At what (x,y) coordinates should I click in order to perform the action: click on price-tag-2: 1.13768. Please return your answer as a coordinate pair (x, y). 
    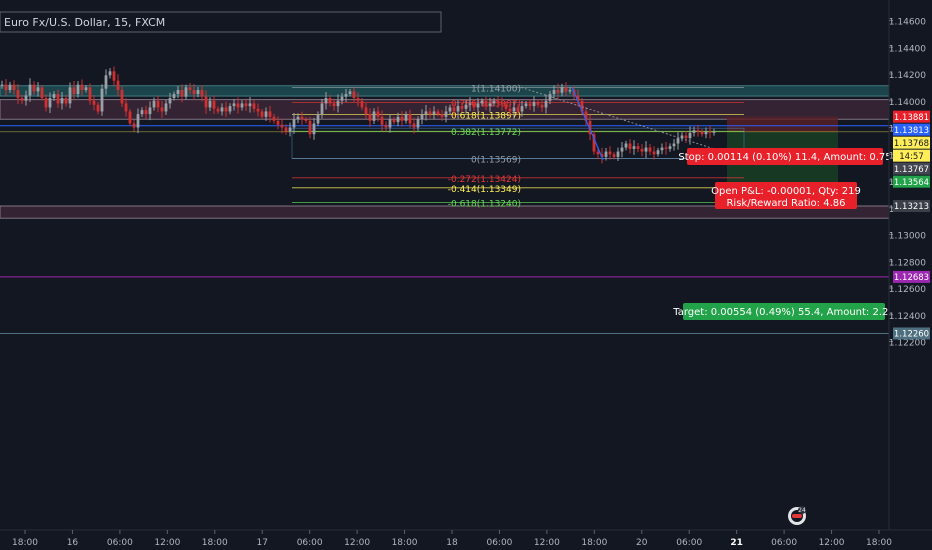
    Looking at the image, I should click on (911, 142).